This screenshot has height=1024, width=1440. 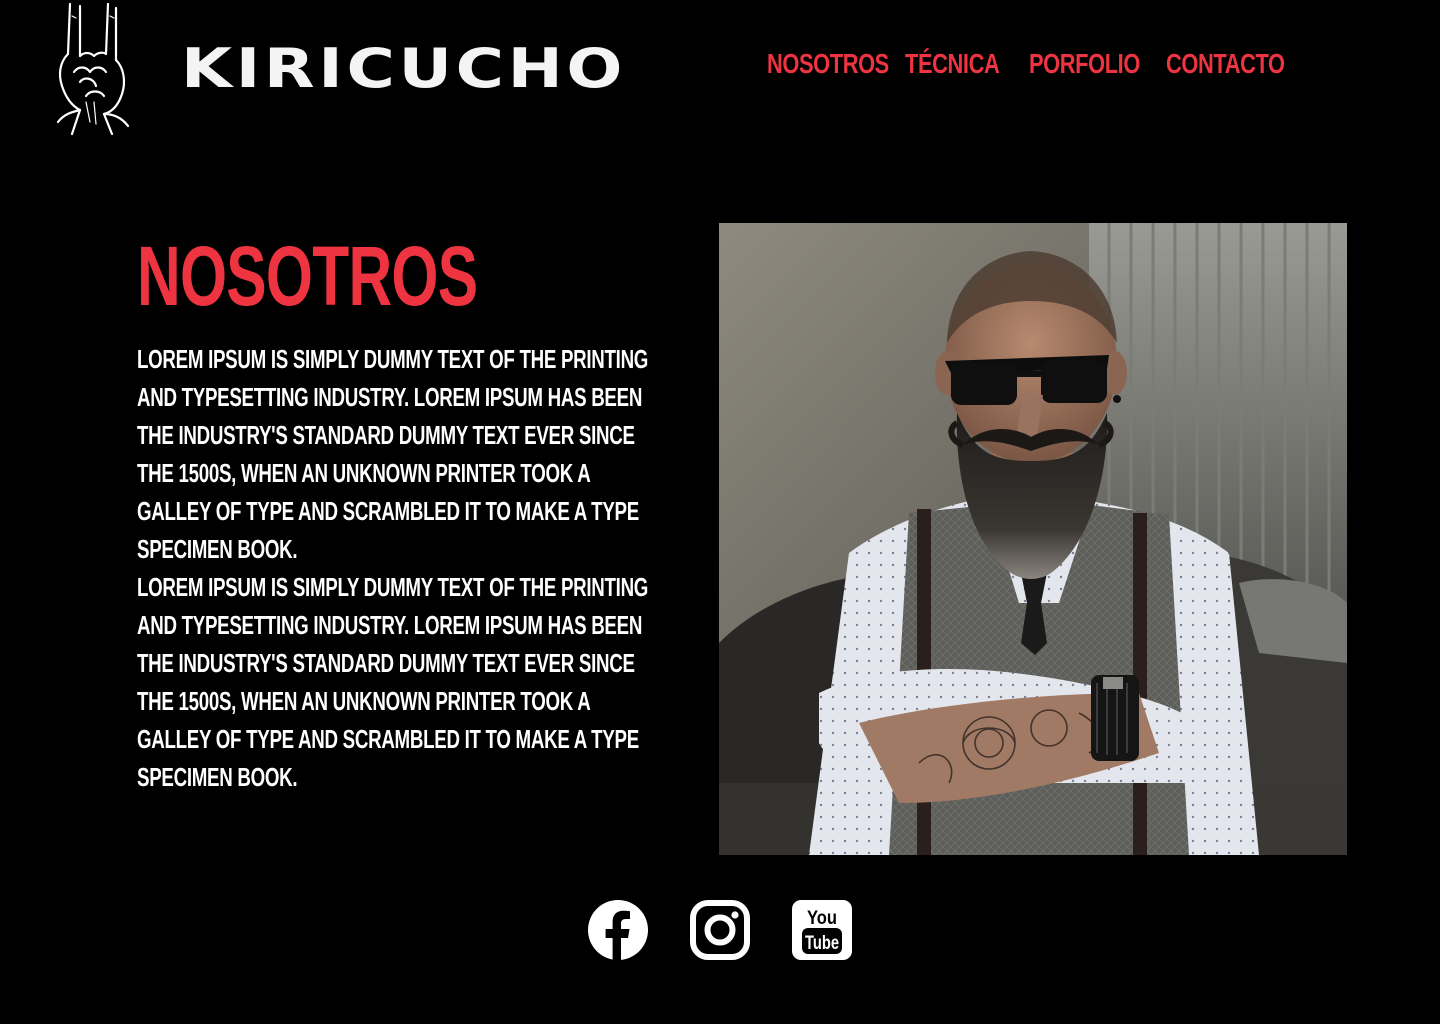 What do you see at coordinates (404, 68) in the screenshot?
I see `brand-name: KIRICUCHO` at bounding box center [404, 68].